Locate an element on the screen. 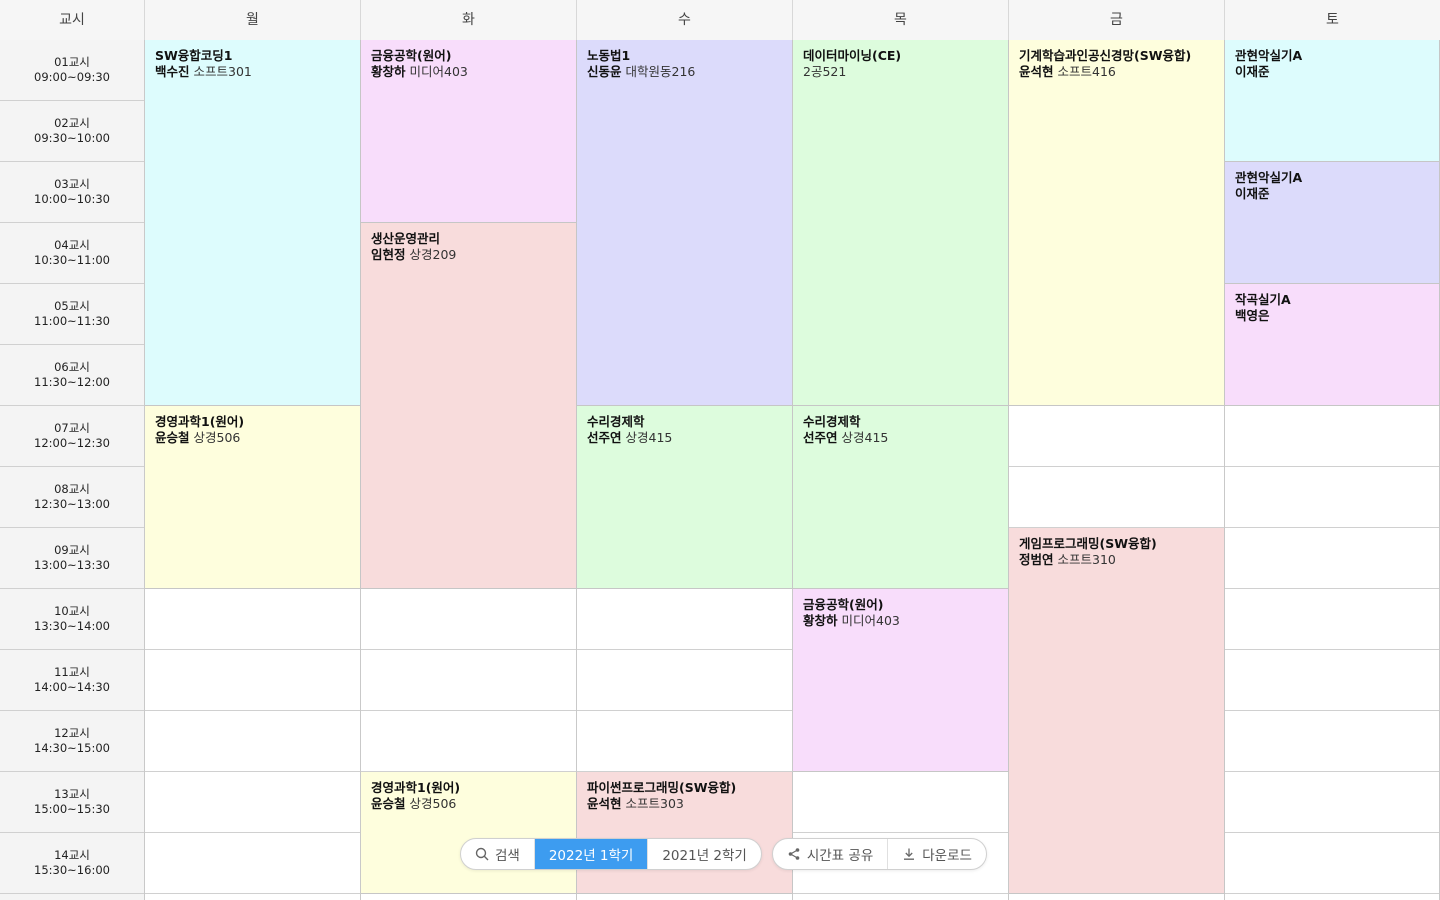 The image size is (1440, 900). period-time: 10:30~11:00 is located at coordinates (72, 260).